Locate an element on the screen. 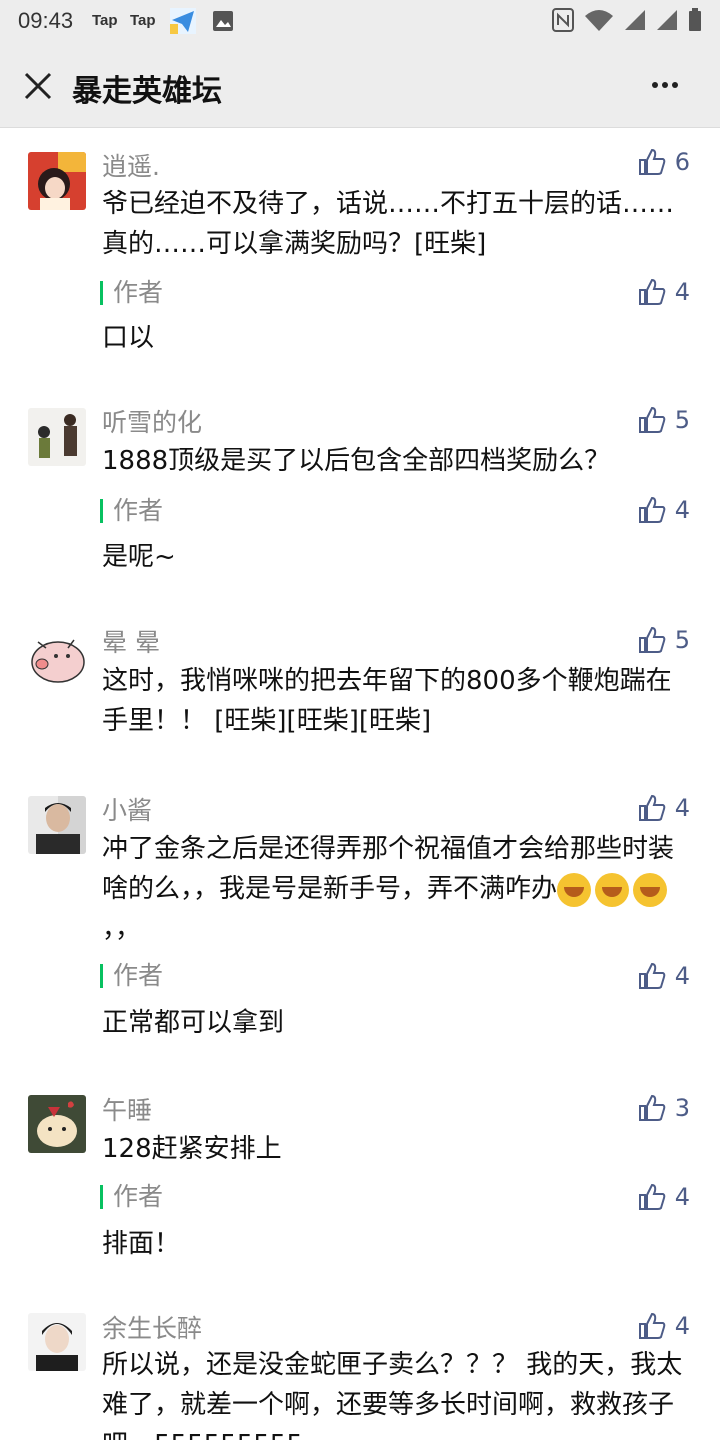  status-time: 09:43 is located at coordinates (46, 20).